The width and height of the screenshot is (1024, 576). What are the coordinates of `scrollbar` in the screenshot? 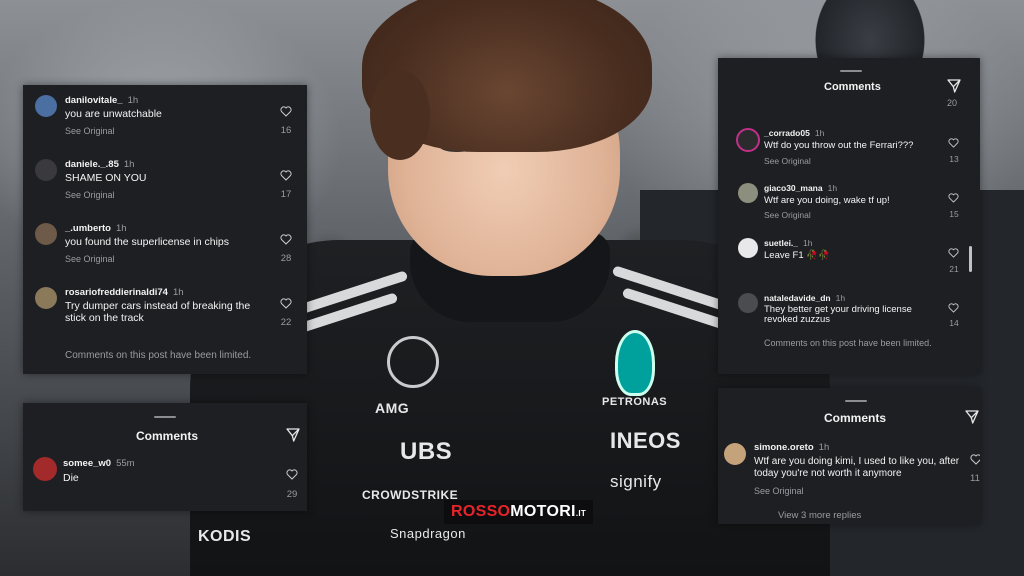 It's located at (970, 259).